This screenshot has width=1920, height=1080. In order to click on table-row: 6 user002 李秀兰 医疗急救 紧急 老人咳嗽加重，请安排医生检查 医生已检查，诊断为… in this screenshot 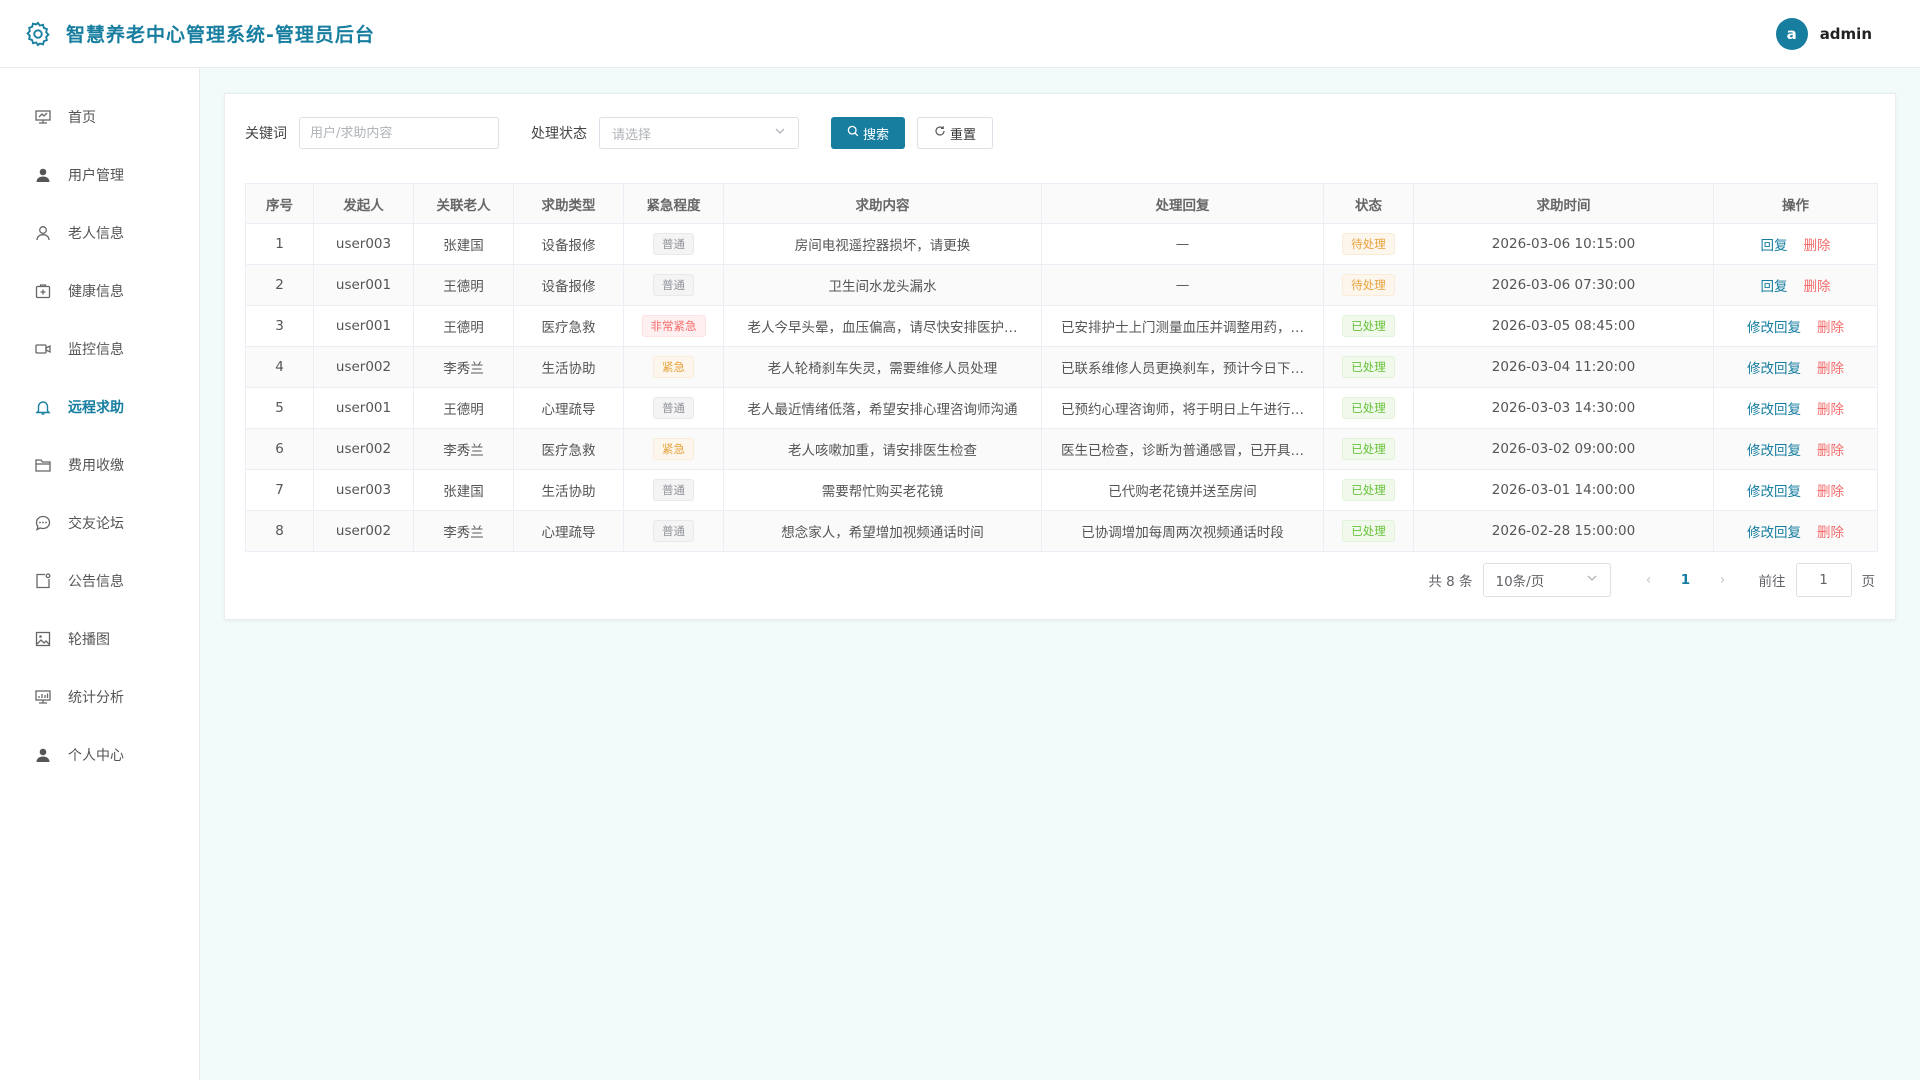, I will do `click(1061, 449)`.